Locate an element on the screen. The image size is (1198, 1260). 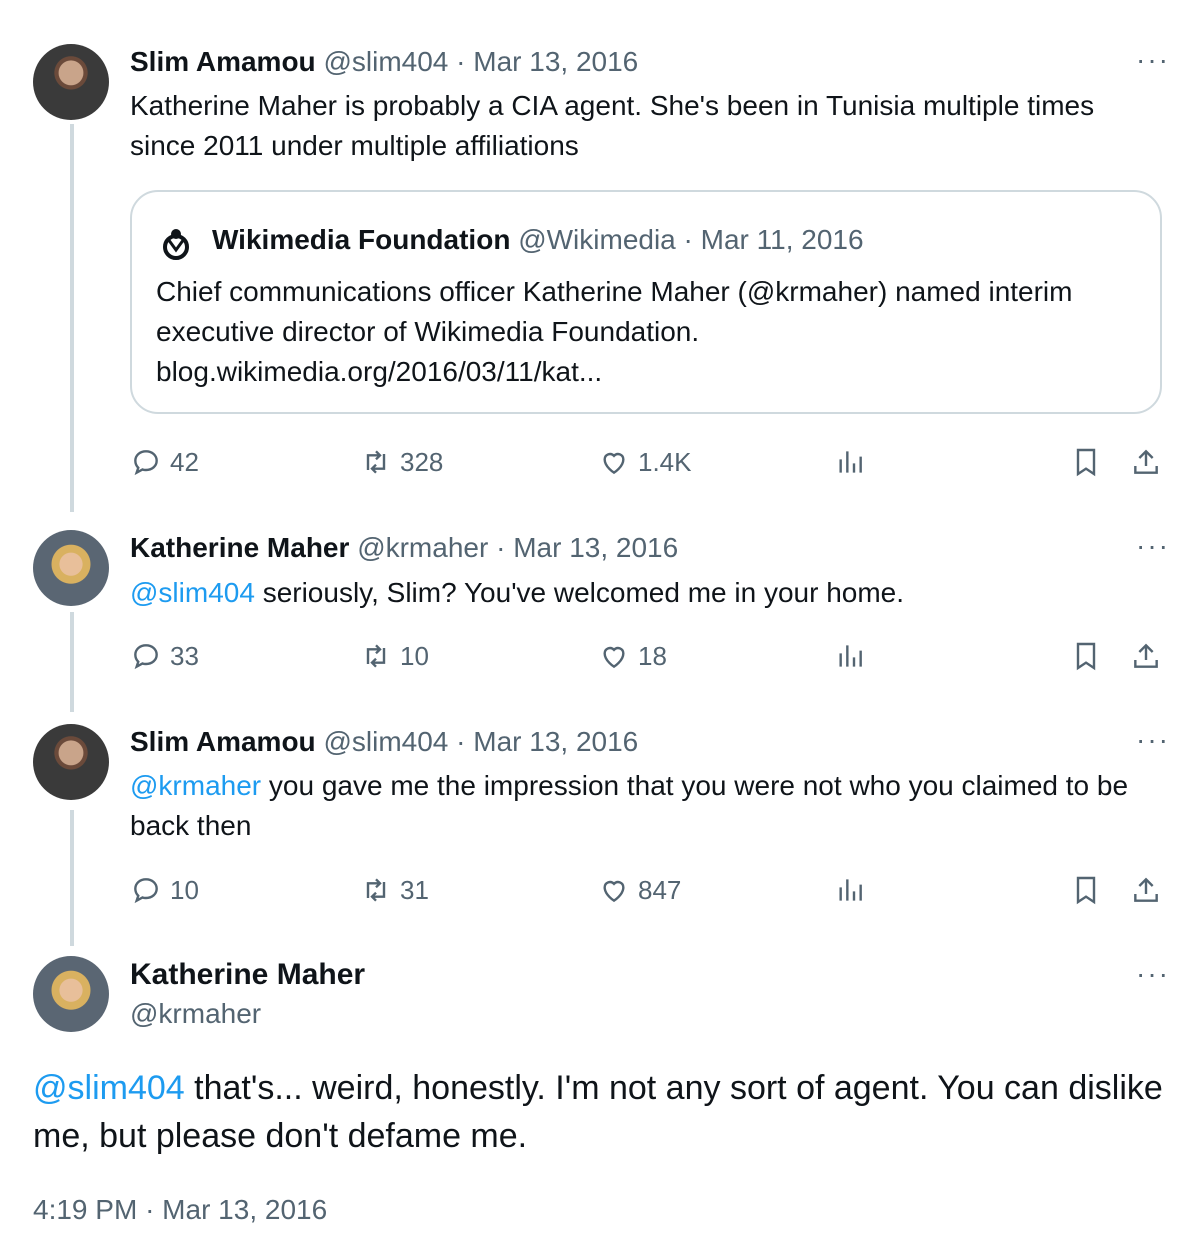
repost-button: 328 is located at coordinates (401, 462).